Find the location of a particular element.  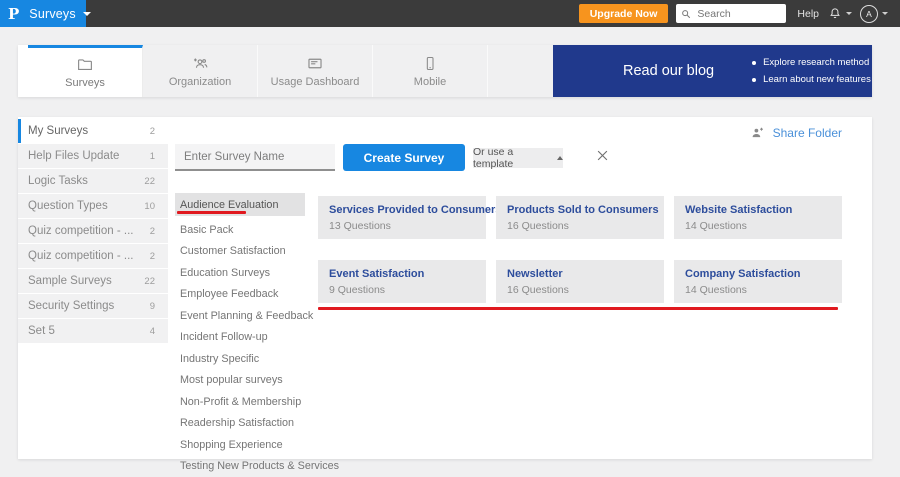

category-most-popular-surveys: Most popular surveys is located at coordinates (240, 381).